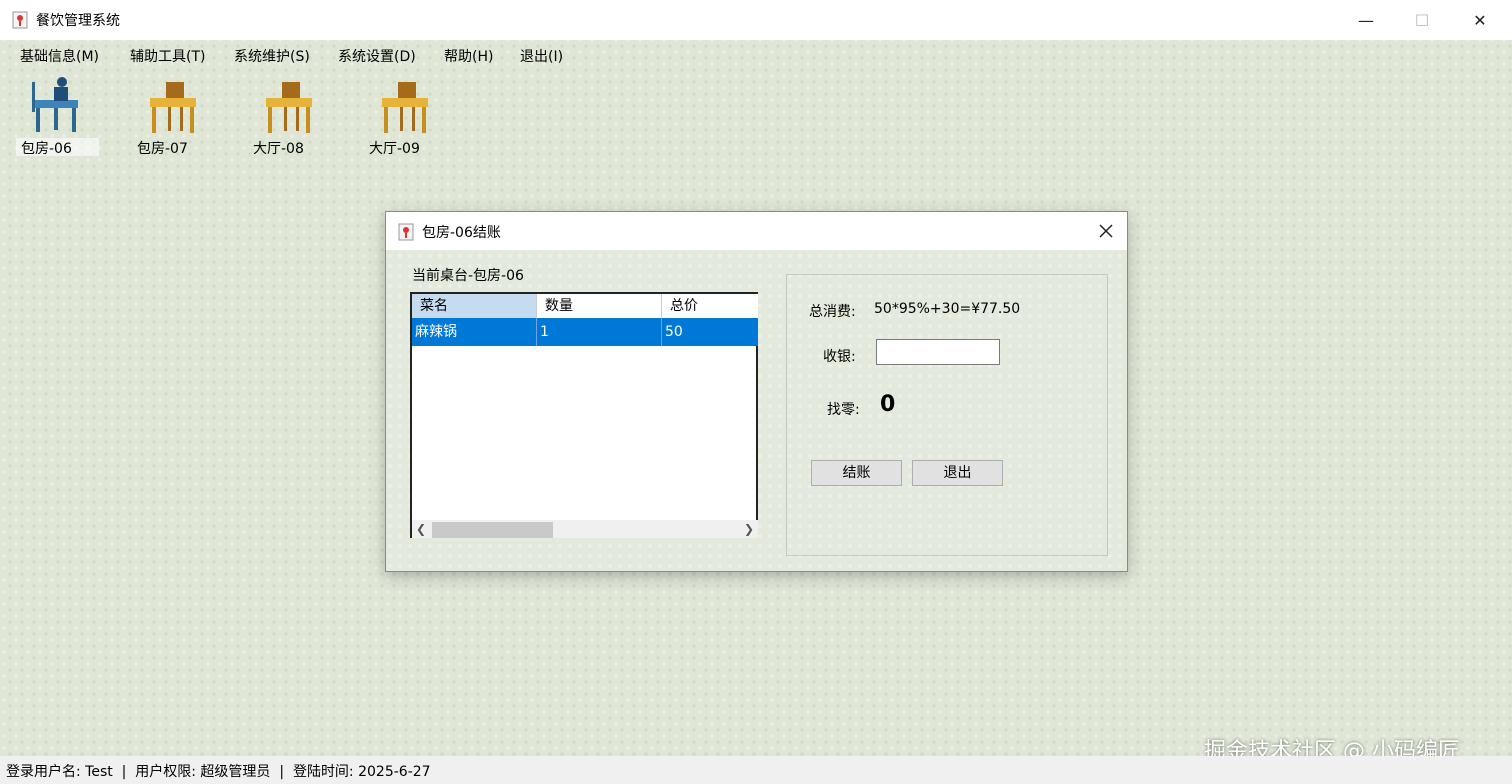  I want to click on column-header-quantity: 数量, so click(599, 306).